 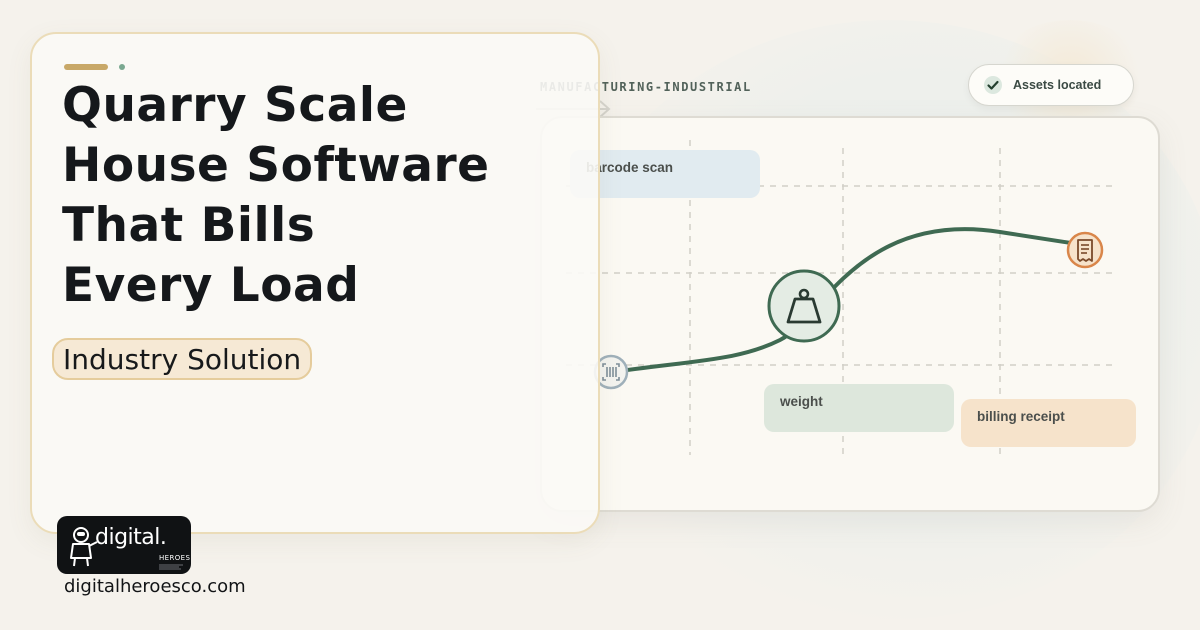 What do you see at coordinates (155, 586) in the screenshot?
I see `website-link: digitalheroesco.com` at bounding box center [155, 586].